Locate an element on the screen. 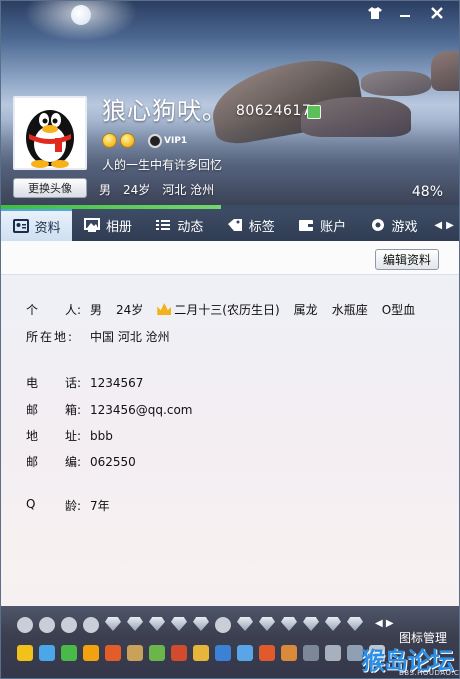 The height and width of the screenshot is (679, 460). tab-label: 相册 is located at coordinates (119, 227).